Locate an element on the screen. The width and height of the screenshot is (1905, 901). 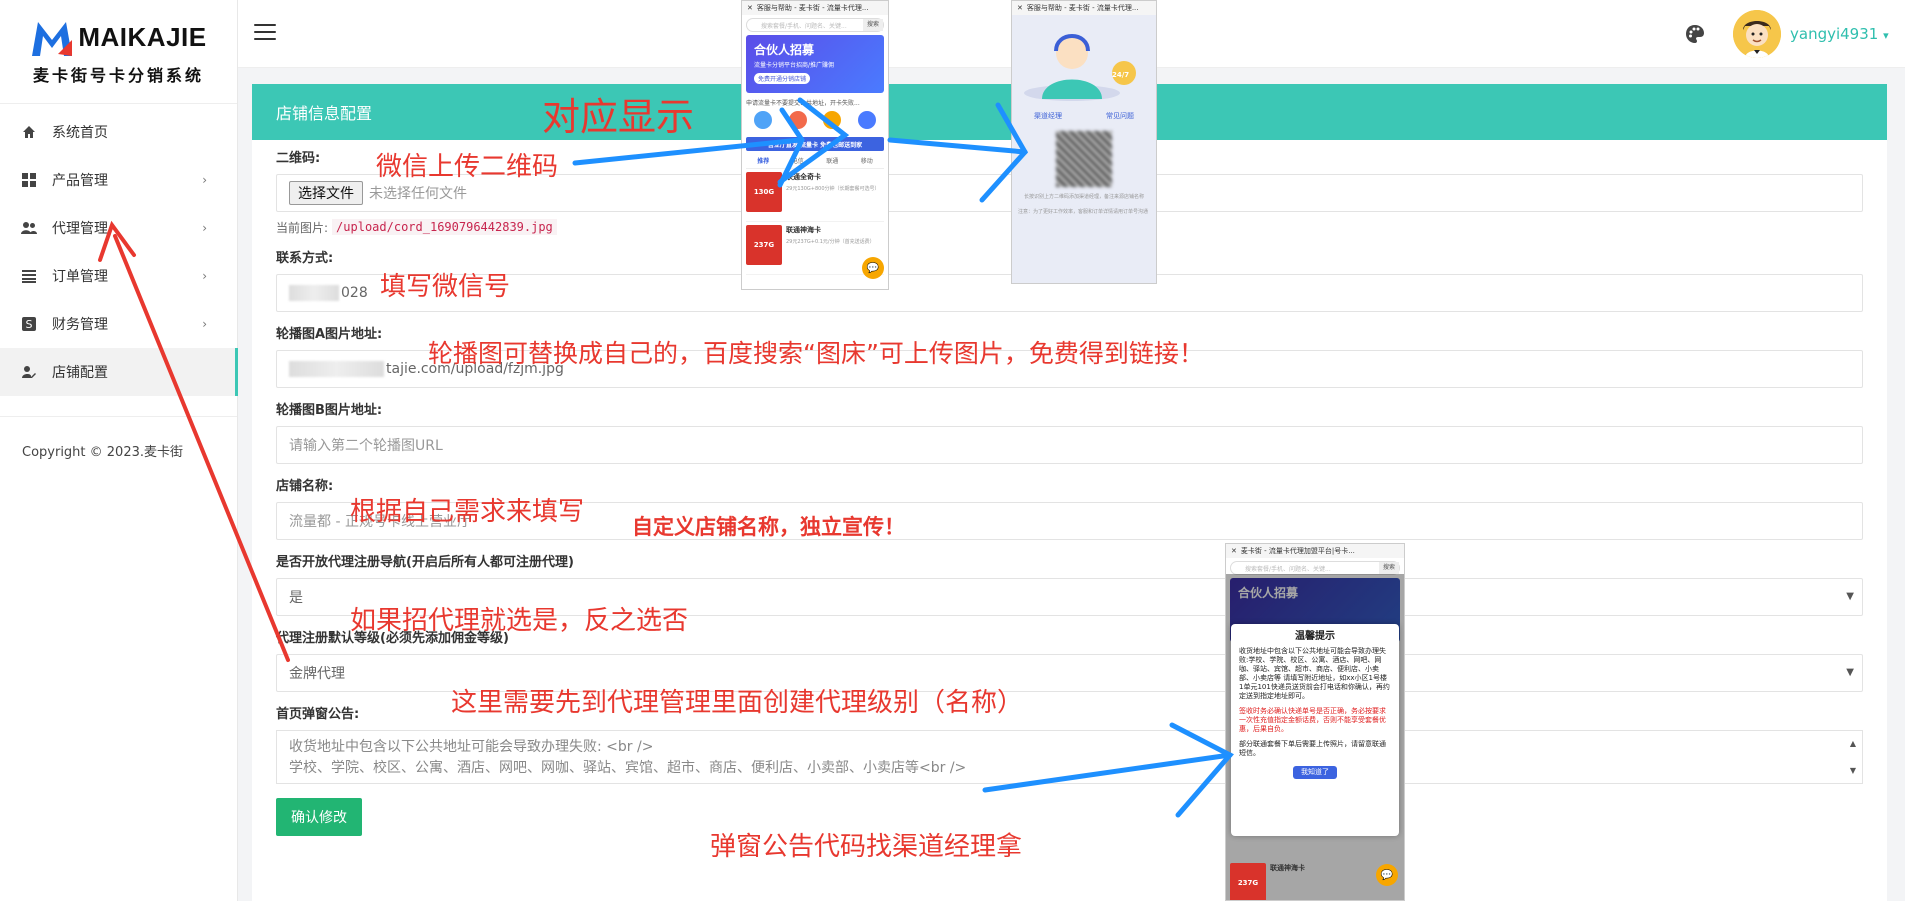
users-icon is located at coordinates (29, 228).